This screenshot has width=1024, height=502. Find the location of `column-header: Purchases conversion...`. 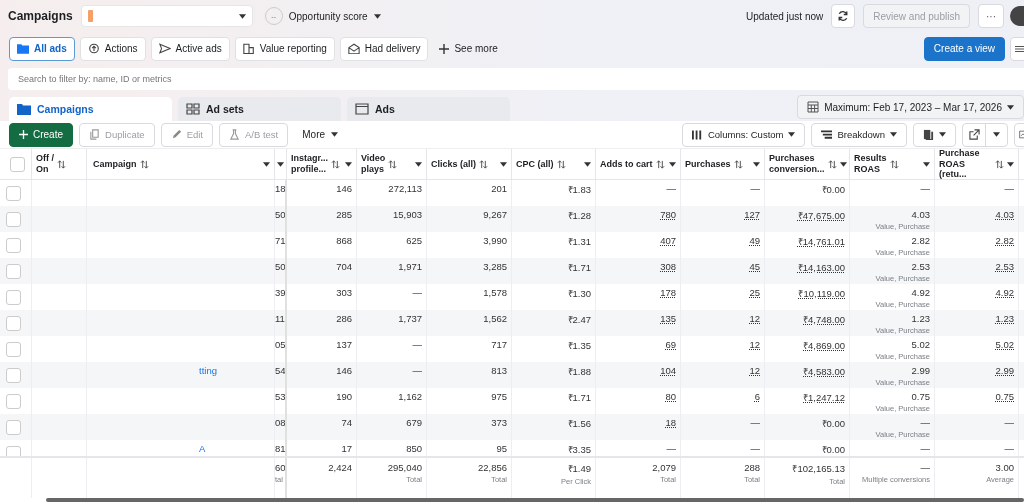

column-header: Purchases conversion... is located at coordinates (797, 164).